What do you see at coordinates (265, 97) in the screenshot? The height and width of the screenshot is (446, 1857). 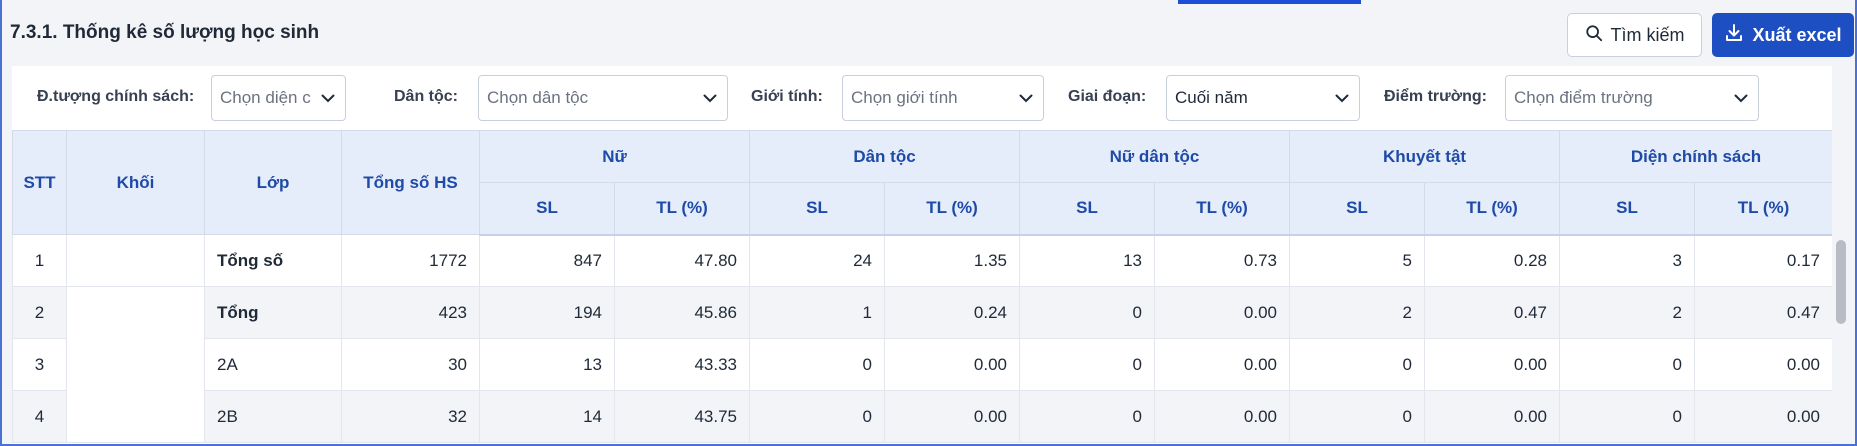 I see `policy-select-value: Chọn diện ch` at bounding box center [265, 97].